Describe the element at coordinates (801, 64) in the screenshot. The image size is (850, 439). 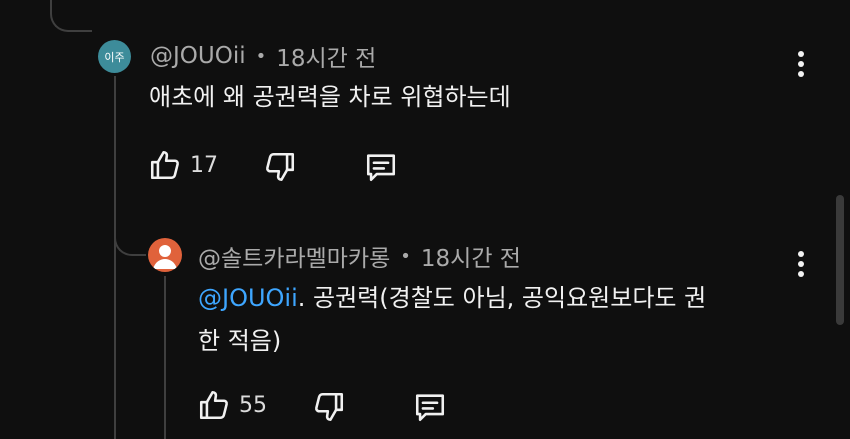
I see `more-vert-icon` at that location.